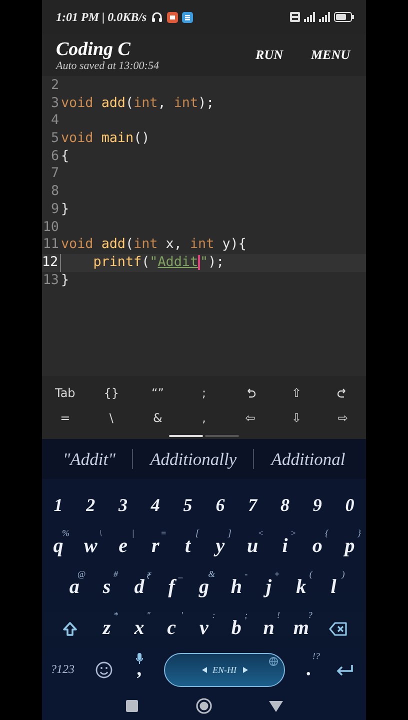 This screenshot has width=408, height=720. Describe the element at coordinates (350, 547) in the screenshot. I see `key: p }` at that location.